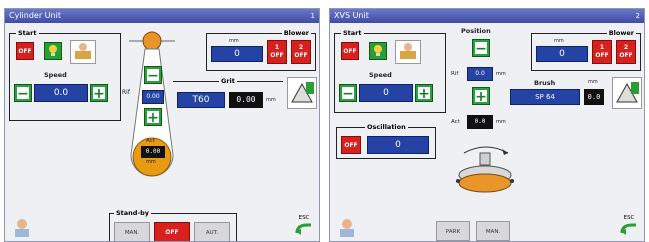 The height and width of the screenshot is (242, 649). What do you see at coordinates (61, 93) in the screenshot?
I see `speed-value: 0.0` at bounding box center [61, 93].